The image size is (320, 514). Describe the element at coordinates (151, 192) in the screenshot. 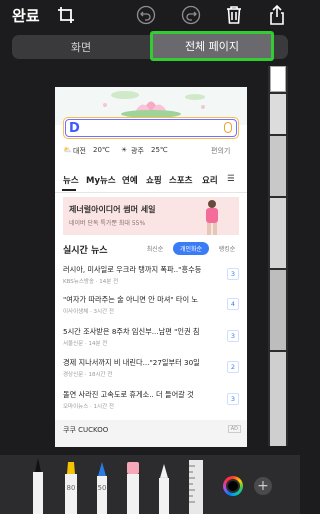

I see `nav-divider` at that location.